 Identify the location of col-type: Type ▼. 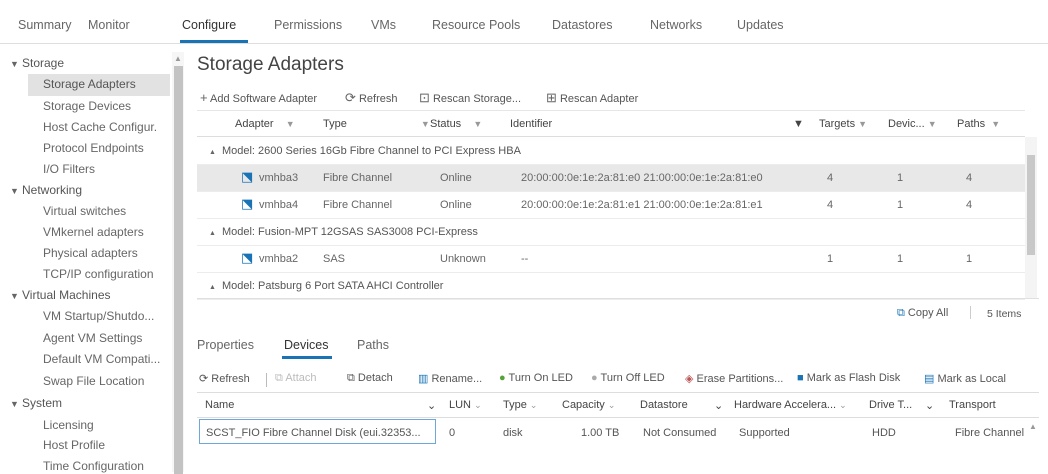
(376, 124).